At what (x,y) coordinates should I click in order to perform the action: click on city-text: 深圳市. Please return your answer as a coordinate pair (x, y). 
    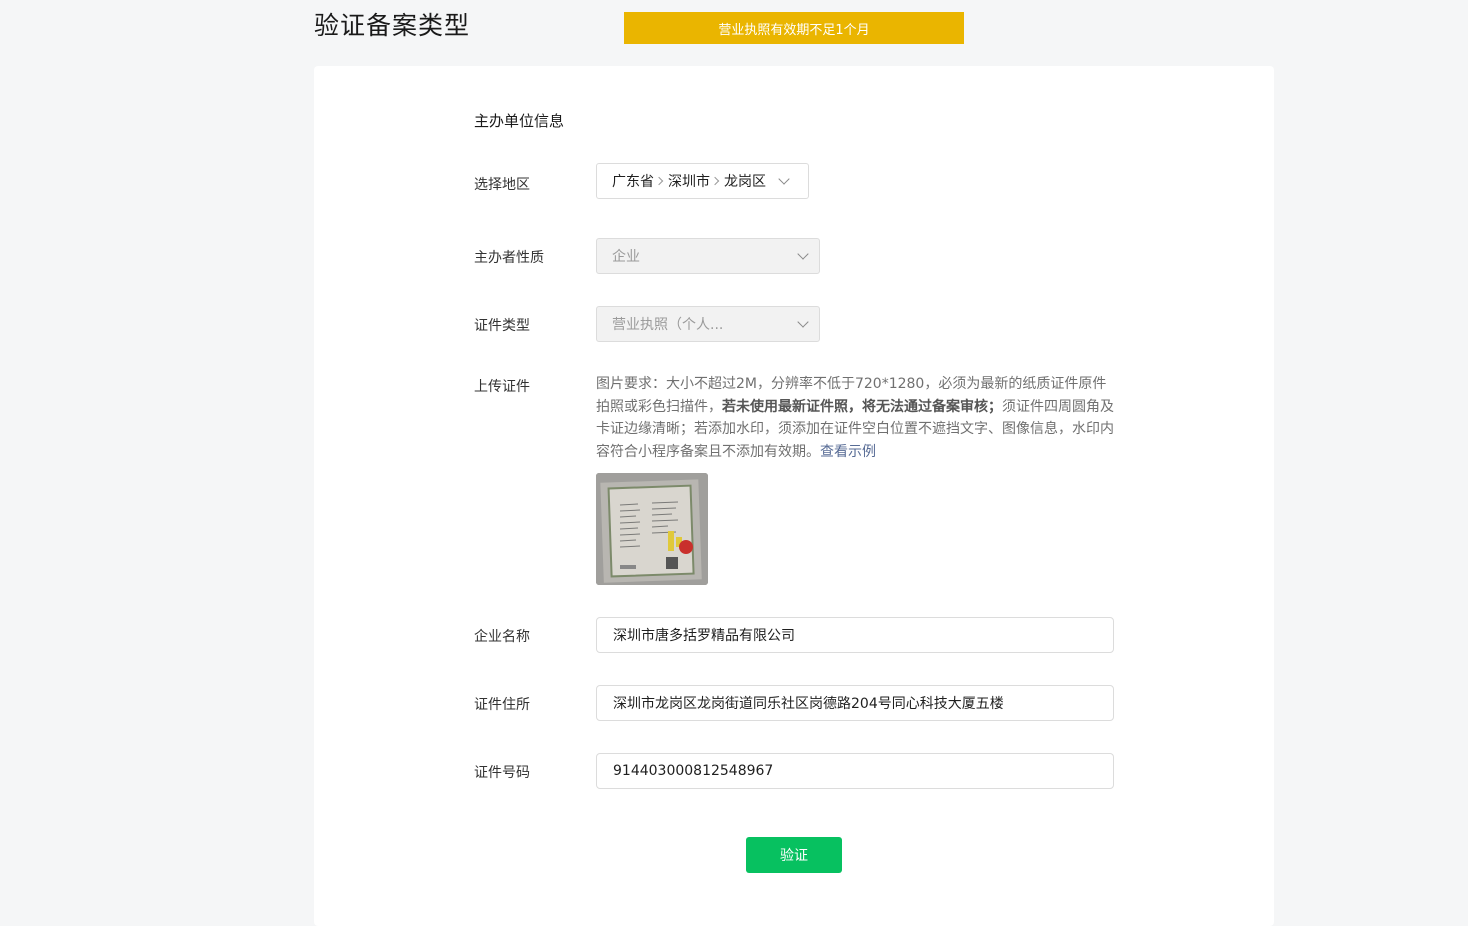
    Looking at the image, I should click on (689, 182).